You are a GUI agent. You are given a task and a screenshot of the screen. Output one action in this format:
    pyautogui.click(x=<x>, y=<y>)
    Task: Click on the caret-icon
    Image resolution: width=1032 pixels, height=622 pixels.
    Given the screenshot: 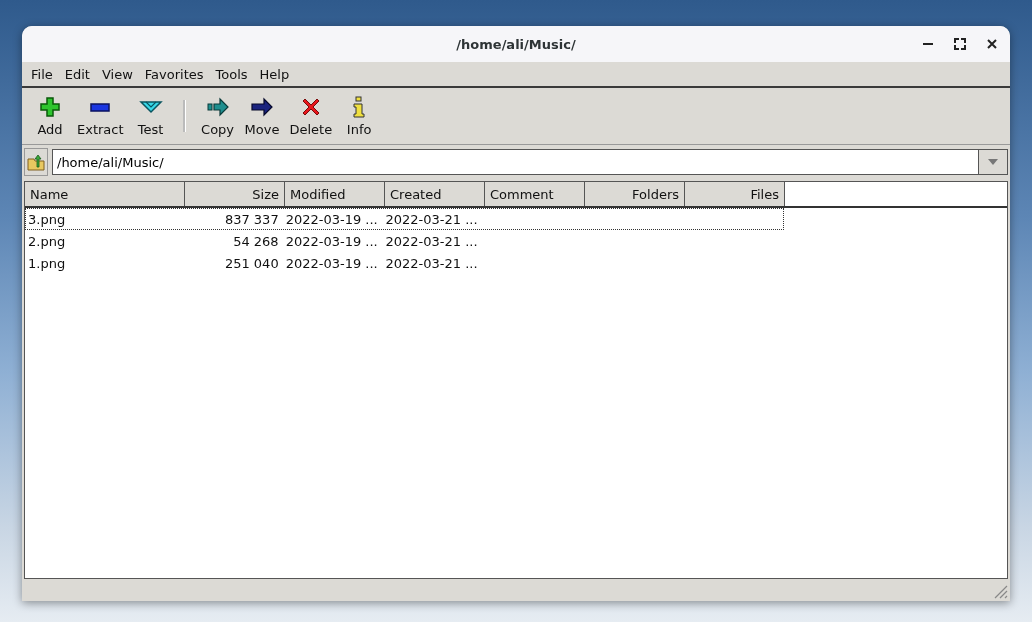 What is the action you would take?
    pyautogui.click(x=993, y=162)
    